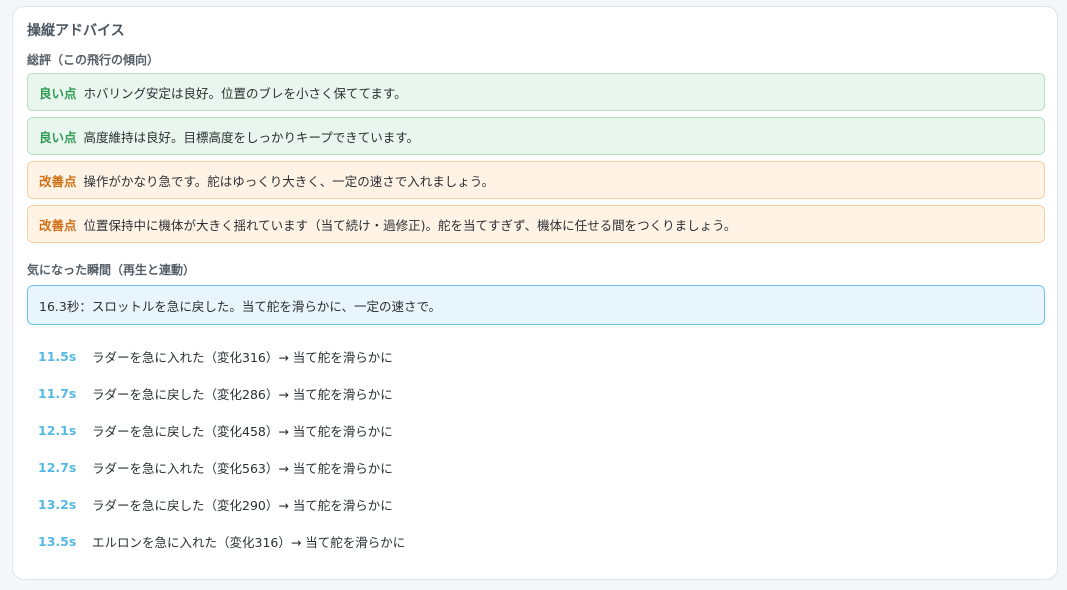  Describe the element at coordinates (536, 504) in the screenshot. I see `moment-item: 13.2s ラダーを急に戻した（変化290）→ 当て舵を滑らかに` at that location.